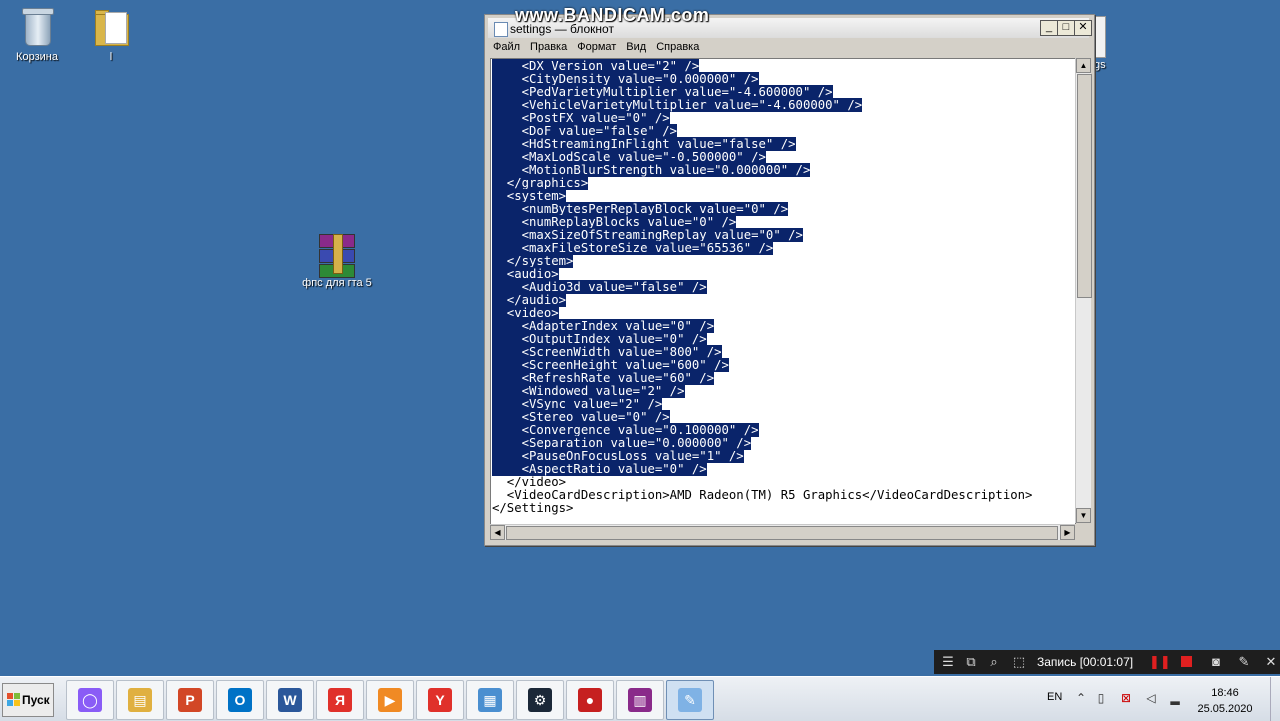 The height and width of the screenshot is (721, 1280). Describe the element at coordinates (529, 300) in the screenshot. I see `code-line-text: </audio>` at that location.